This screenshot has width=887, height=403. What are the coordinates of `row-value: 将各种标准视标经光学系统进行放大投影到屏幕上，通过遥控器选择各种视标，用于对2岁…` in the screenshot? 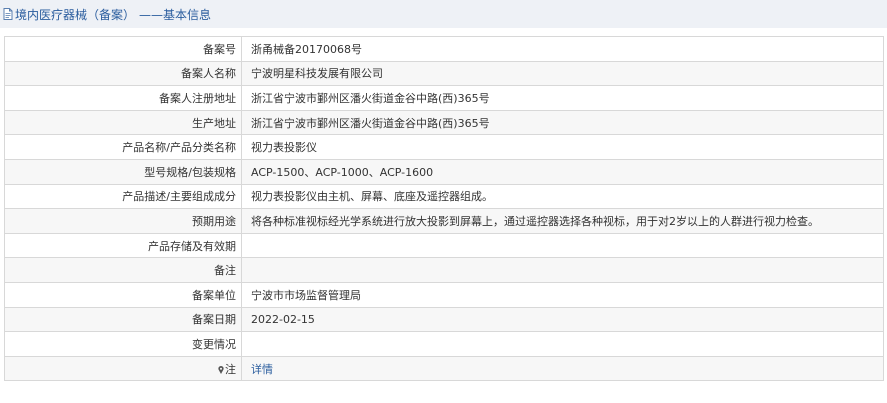 It's located at (562, 221).